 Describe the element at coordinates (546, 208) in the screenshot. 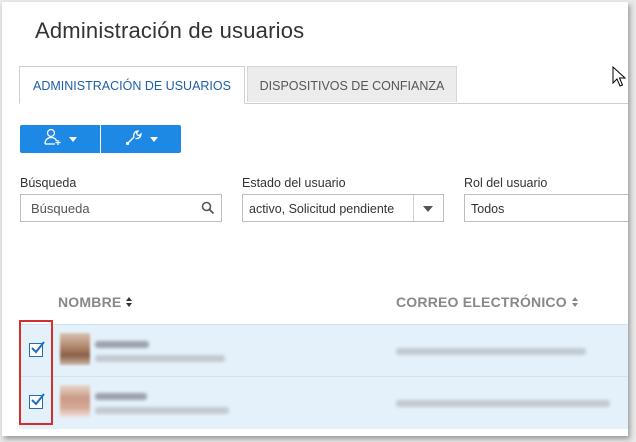

I see `role-select: Todos` at that location.